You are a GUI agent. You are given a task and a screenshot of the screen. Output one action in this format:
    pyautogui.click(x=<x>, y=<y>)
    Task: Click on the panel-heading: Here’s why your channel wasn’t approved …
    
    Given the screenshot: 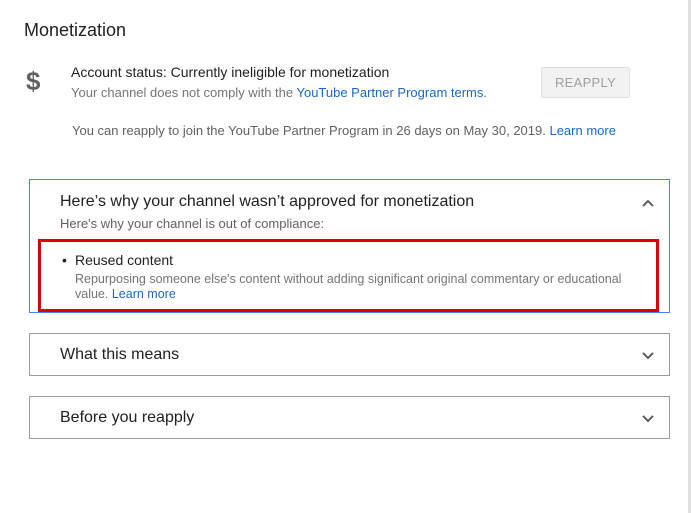 What is the action you would take?
    pyautogui.click(x=267, y=201)
    